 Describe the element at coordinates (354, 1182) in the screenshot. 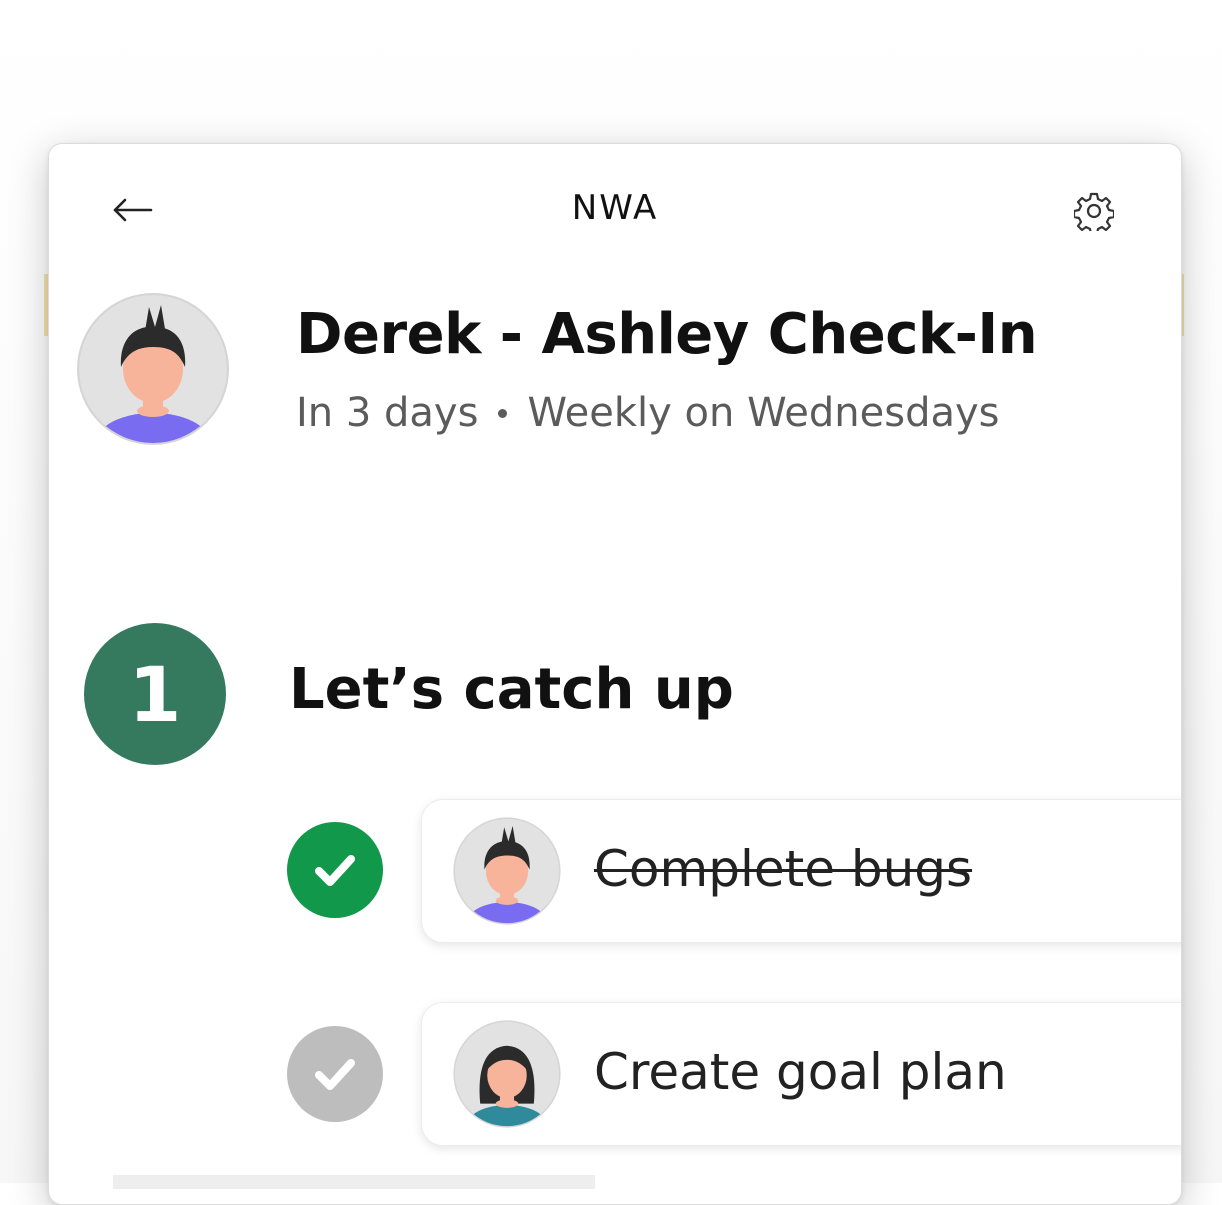

I see `next-item-placeholder` at that location.